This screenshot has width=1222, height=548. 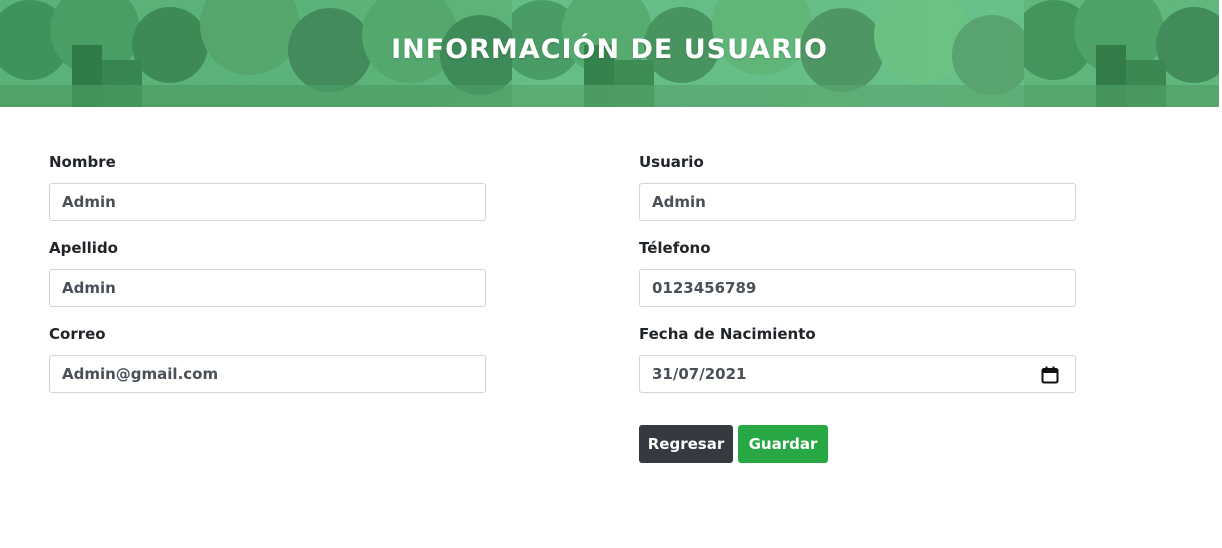 What do you see at coordinates (857, 444) in the screenshot?
I see `form-actions: Regresar Guardar` at bounding box center [857, 444].